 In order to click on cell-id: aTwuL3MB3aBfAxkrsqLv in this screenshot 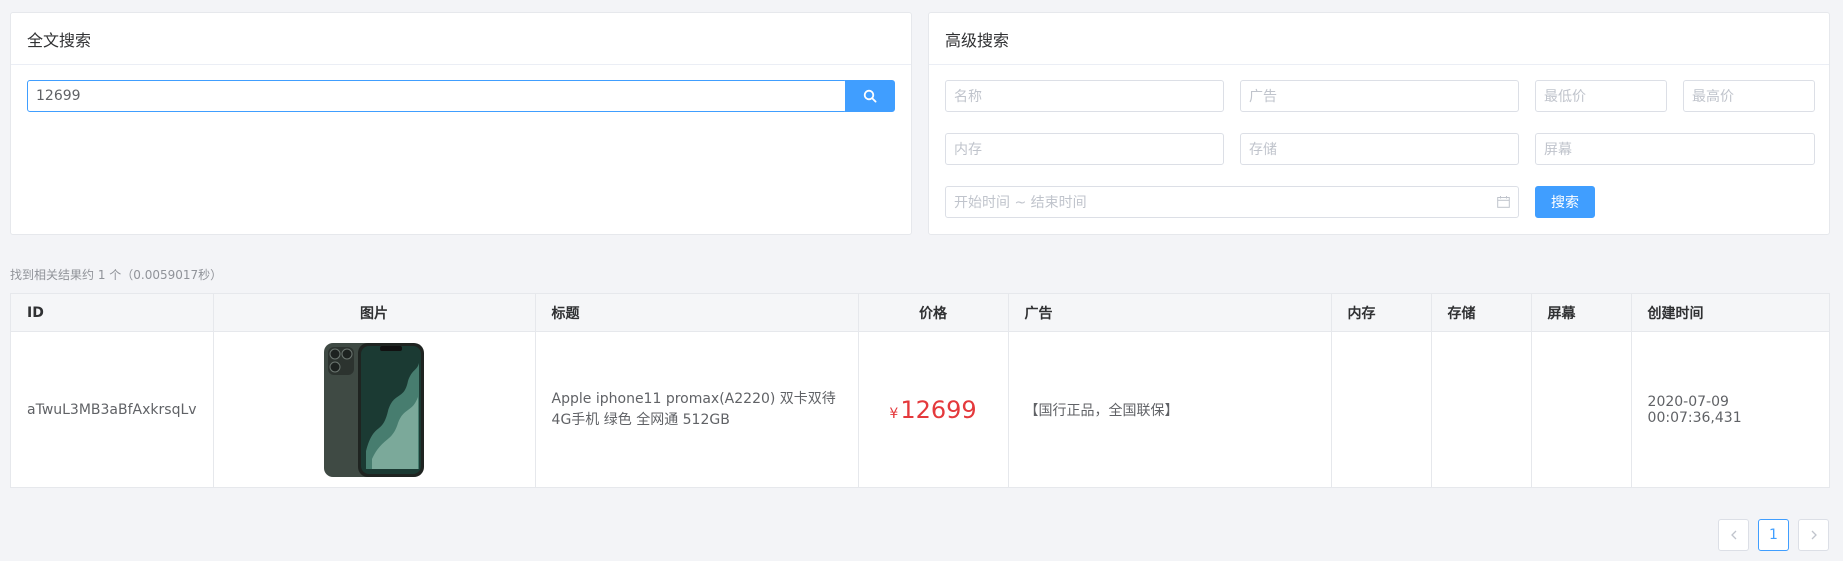, I will do `click(112, 409)`.